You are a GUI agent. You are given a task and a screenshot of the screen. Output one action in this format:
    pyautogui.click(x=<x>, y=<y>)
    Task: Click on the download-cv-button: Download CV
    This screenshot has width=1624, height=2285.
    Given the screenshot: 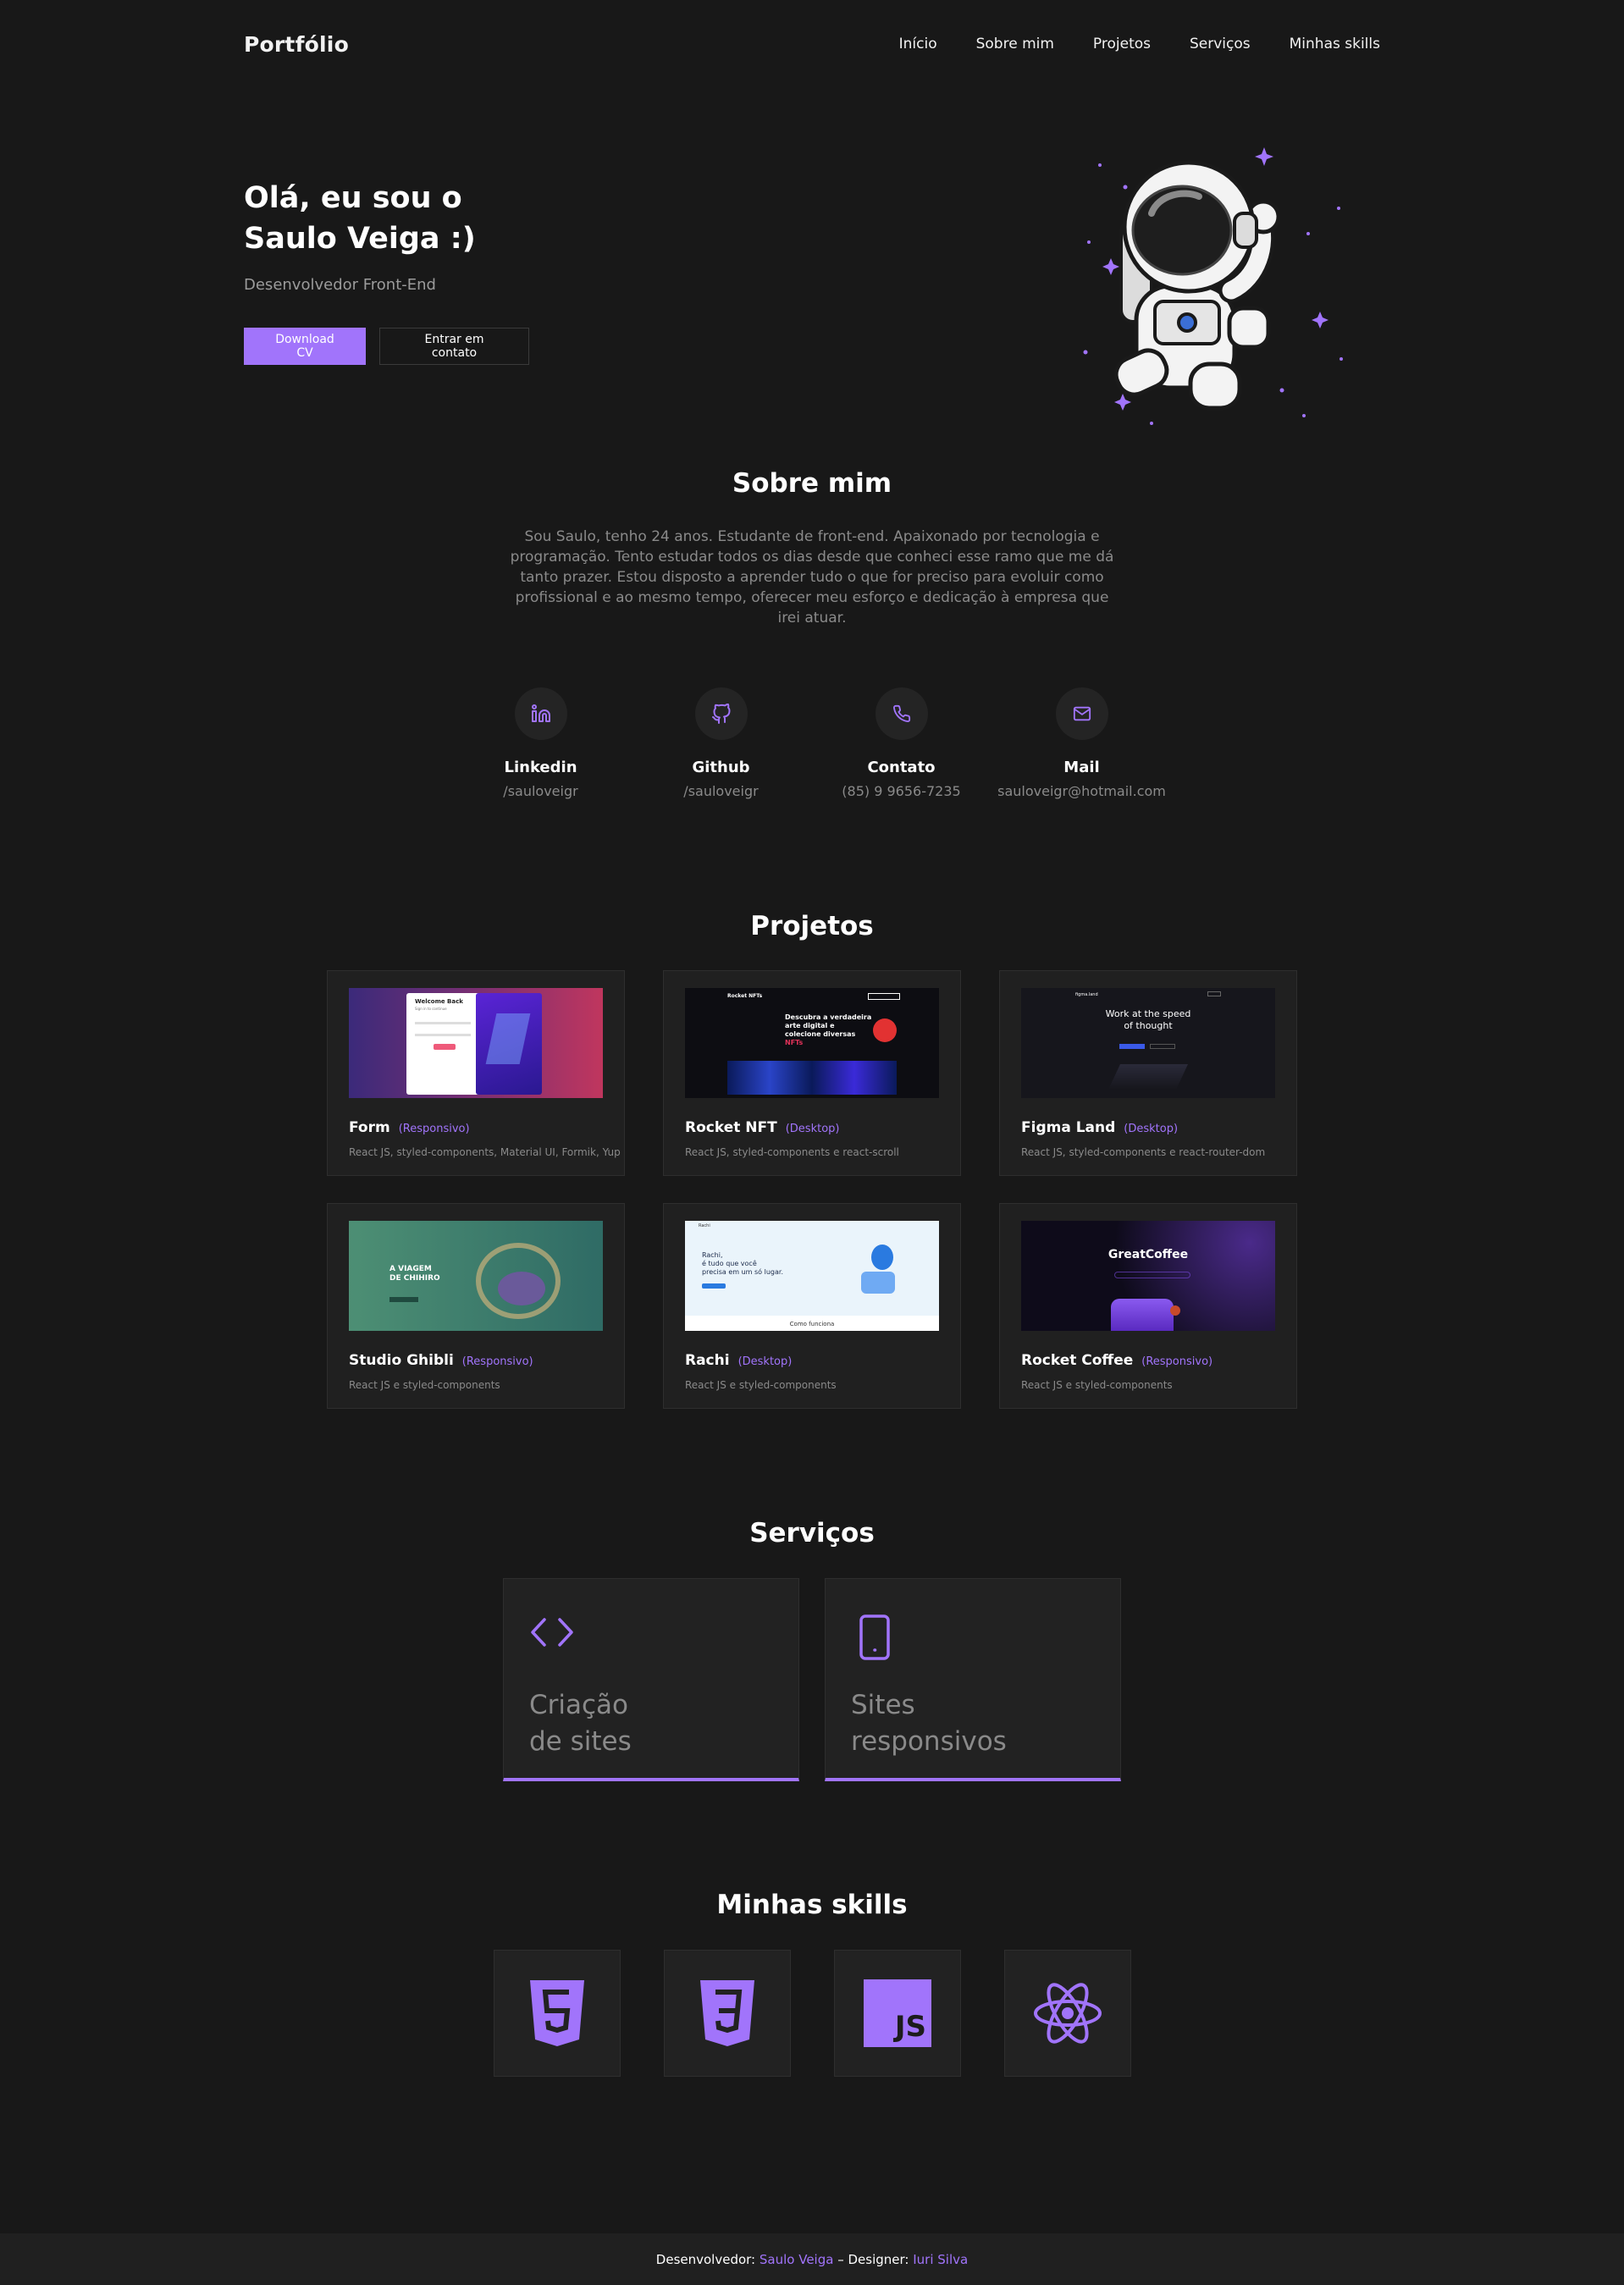 What is the action you would take?
    pyautogui.click(x=305, y=347)
    